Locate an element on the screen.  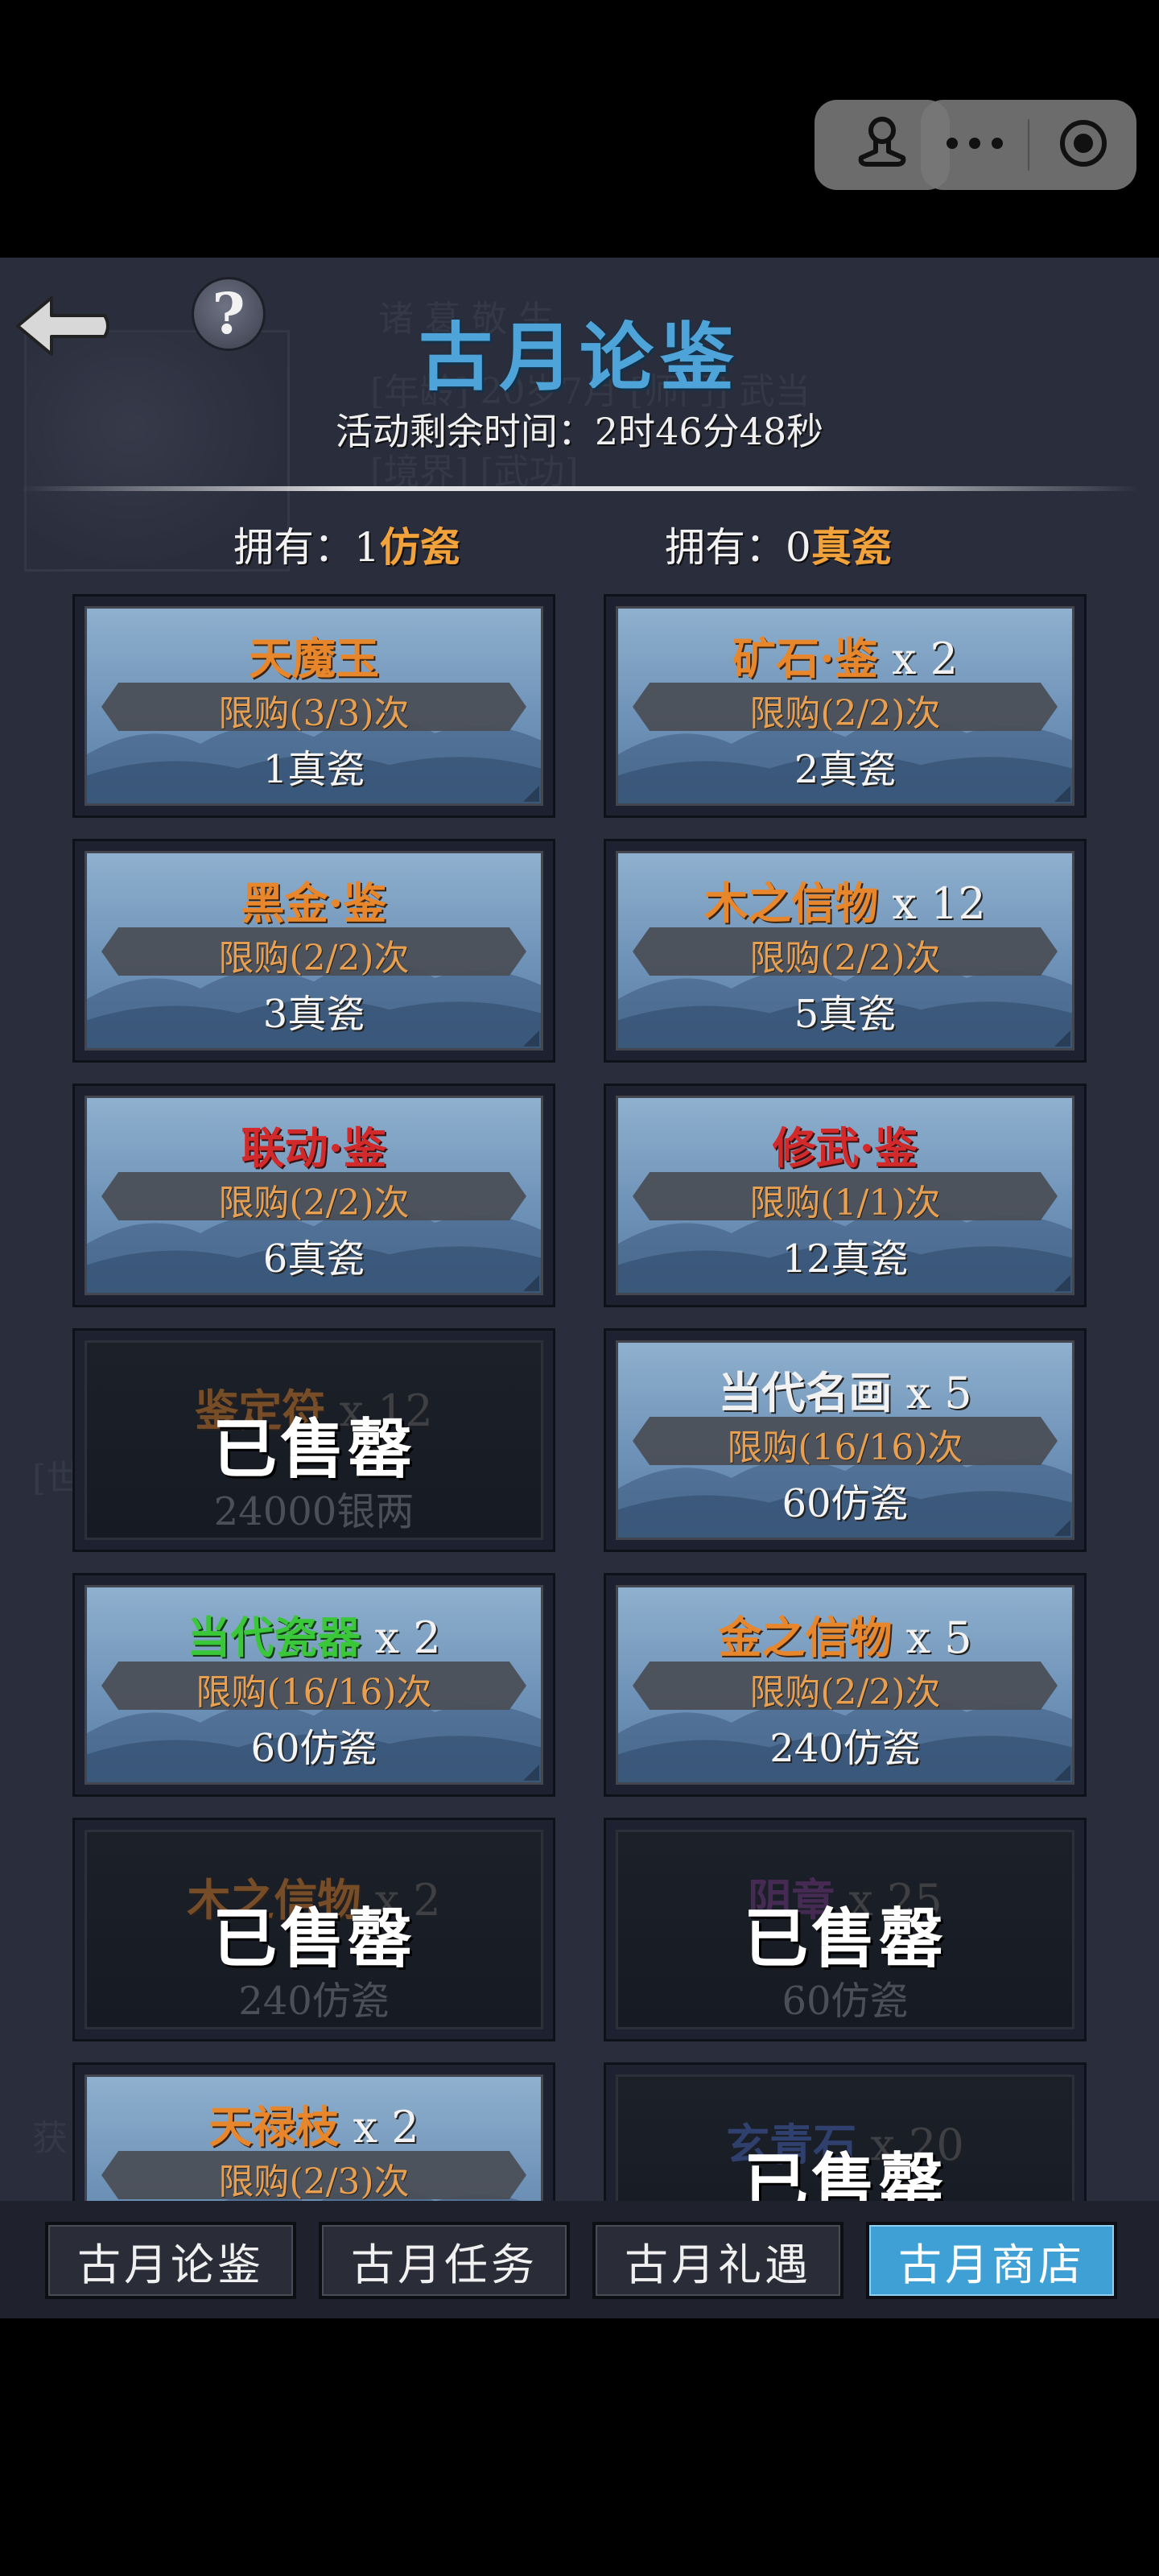
target-circle-icon is located at coordinates (1083, 145).